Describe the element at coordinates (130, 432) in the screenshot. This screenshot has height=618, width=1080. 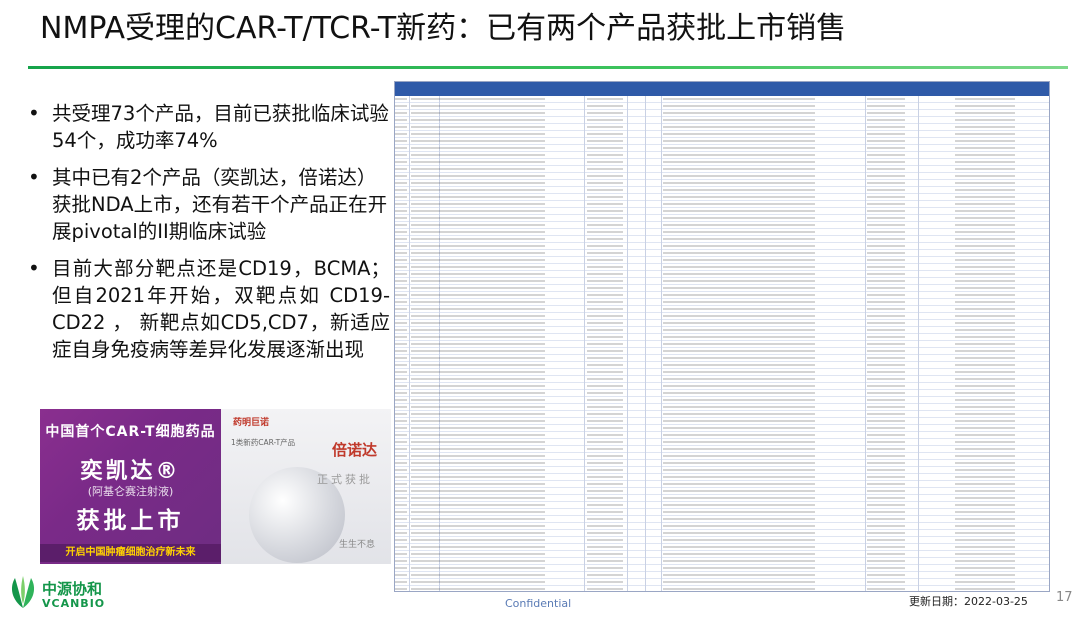
I see `banner-headline: 中国首个CAR-T细胞药品` at that location.